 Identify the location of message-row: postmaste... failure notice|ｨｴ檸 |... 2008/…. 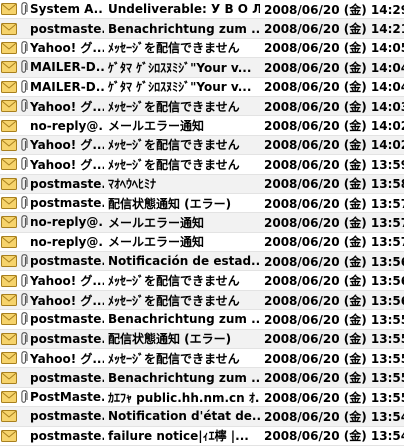
(202, 436).